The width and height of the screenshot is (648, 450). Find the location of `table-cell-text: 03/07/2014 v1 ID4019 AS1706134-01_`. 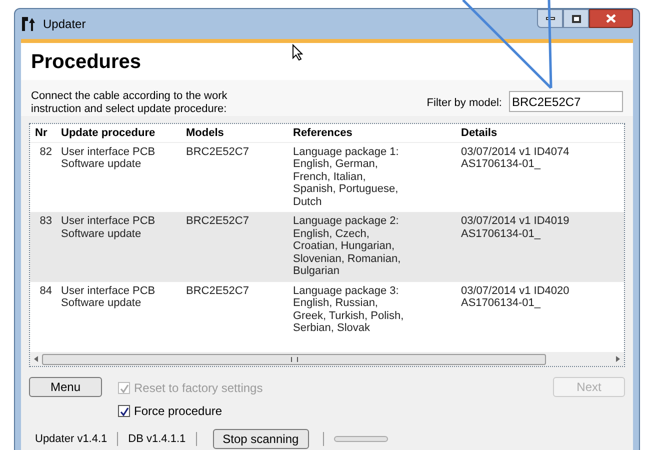

table-cell-text: 03/07/2014 v1 ID4019 AS1706134-01_ is located at coordinates (515, 227).